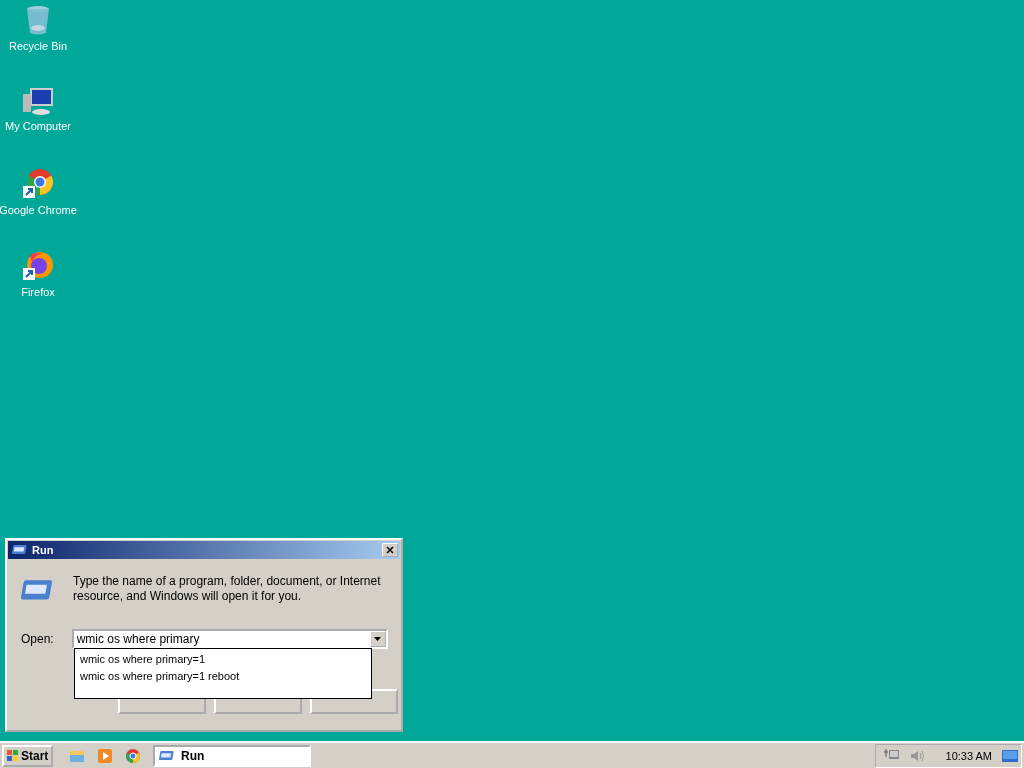 The height and width of the screenshot is (768, 1024). What do you see at coordinates (225, 676) in the screenshot?
I see `suggestion-item: wmic os where primary=1 reboot` at bounding box center [225, 676].